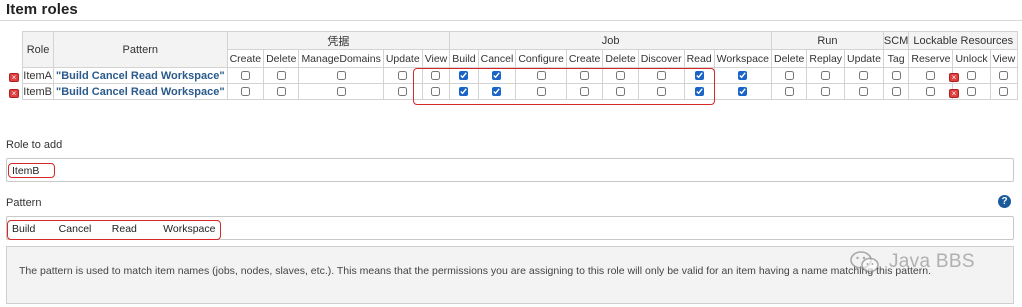 The height and width of the screenshot is (307, 1022). Describe the element at coordinates (436, 58) in the screenshot. I see `permission-header: View` at that location.